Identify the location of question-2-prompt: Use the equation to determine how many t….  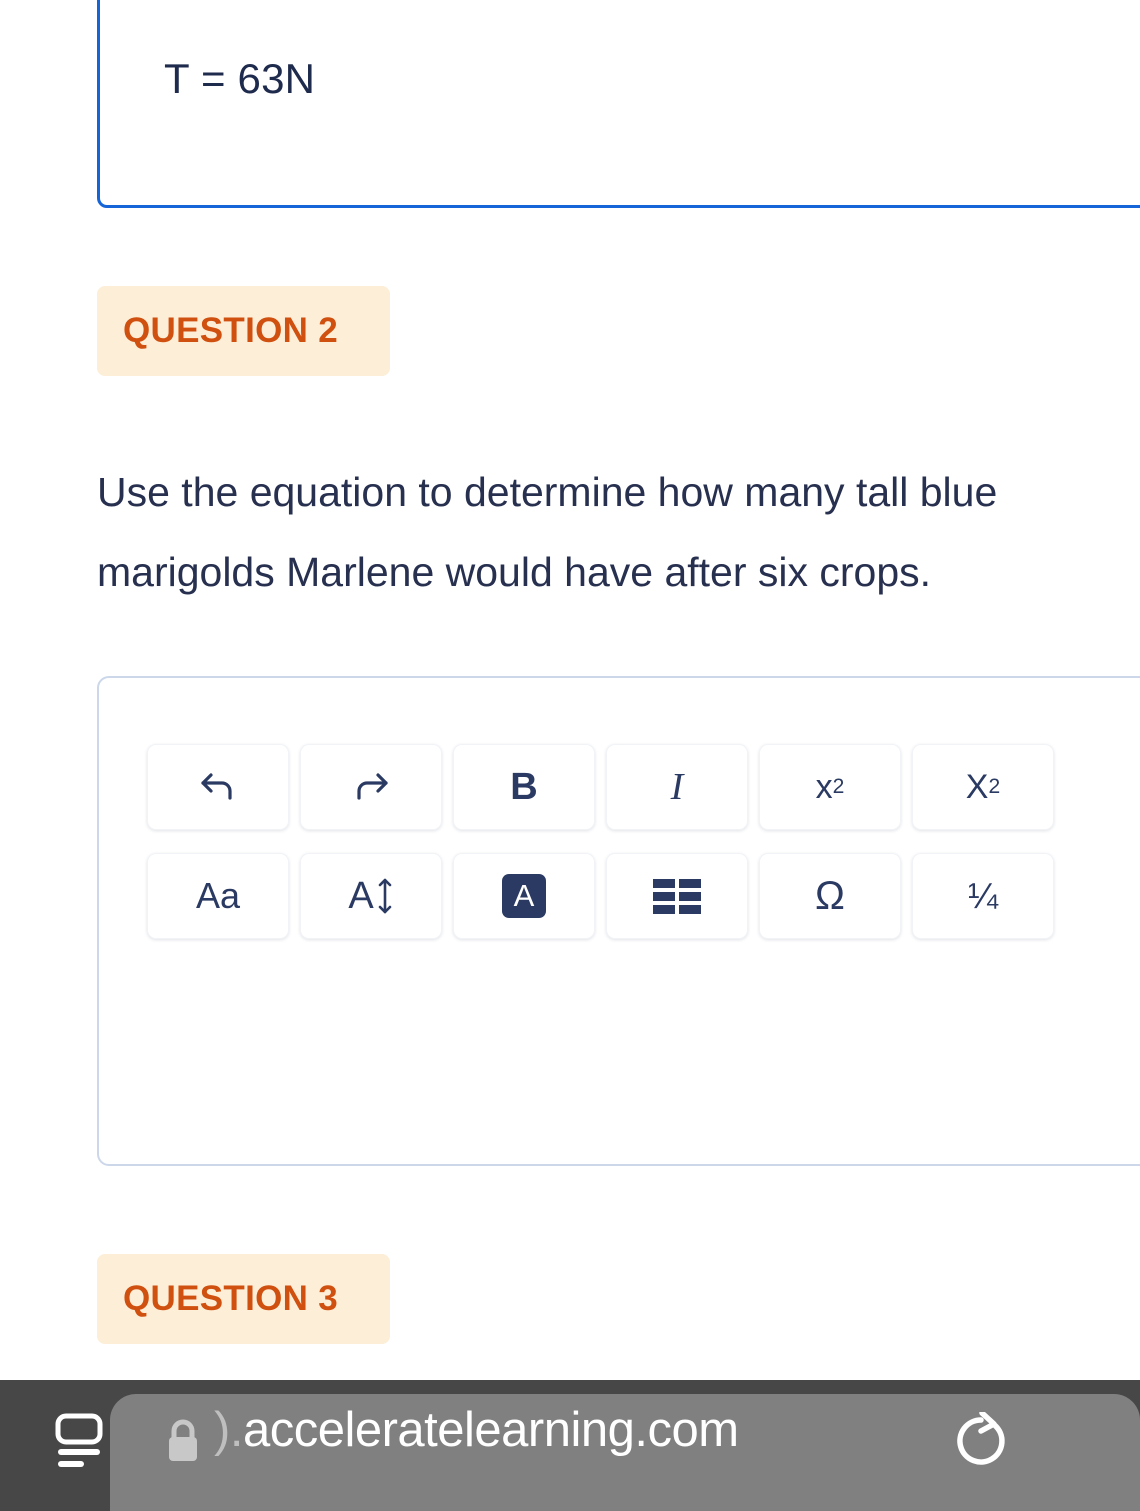
(618, 532).